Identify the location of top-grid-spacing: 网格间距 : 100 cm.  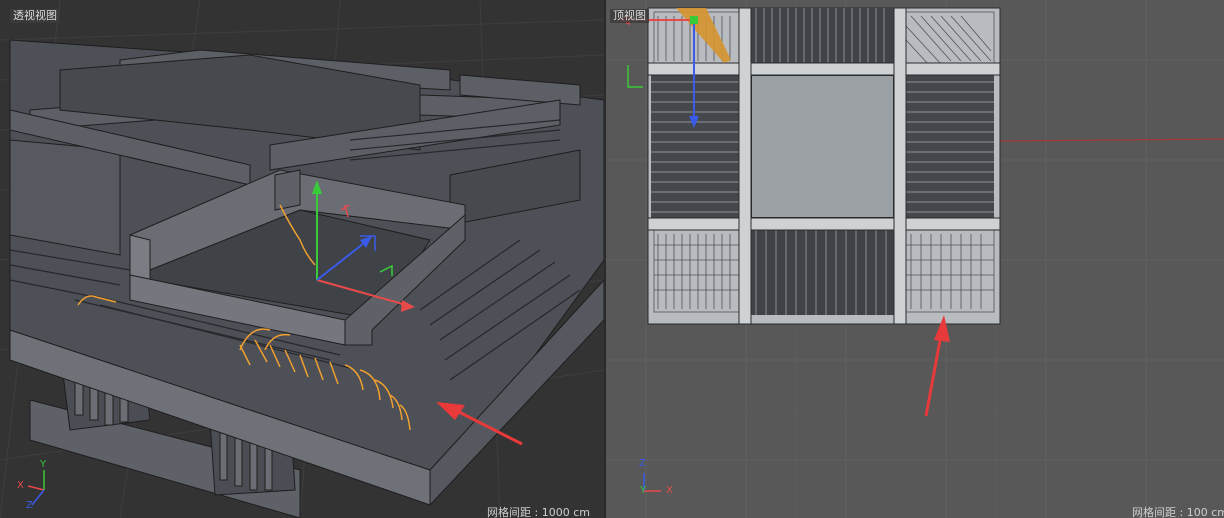
(1178, 512).